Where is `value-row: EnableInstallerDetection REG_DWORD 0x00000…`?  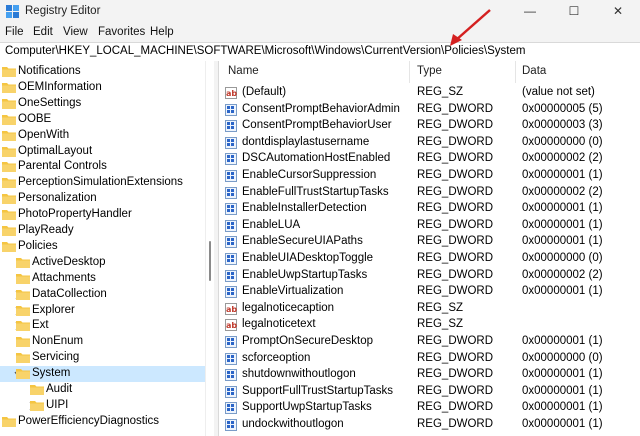 value-row: EnableInstallerDetection REG_DWORD 0x00000… is located at coordinates (429, 209).